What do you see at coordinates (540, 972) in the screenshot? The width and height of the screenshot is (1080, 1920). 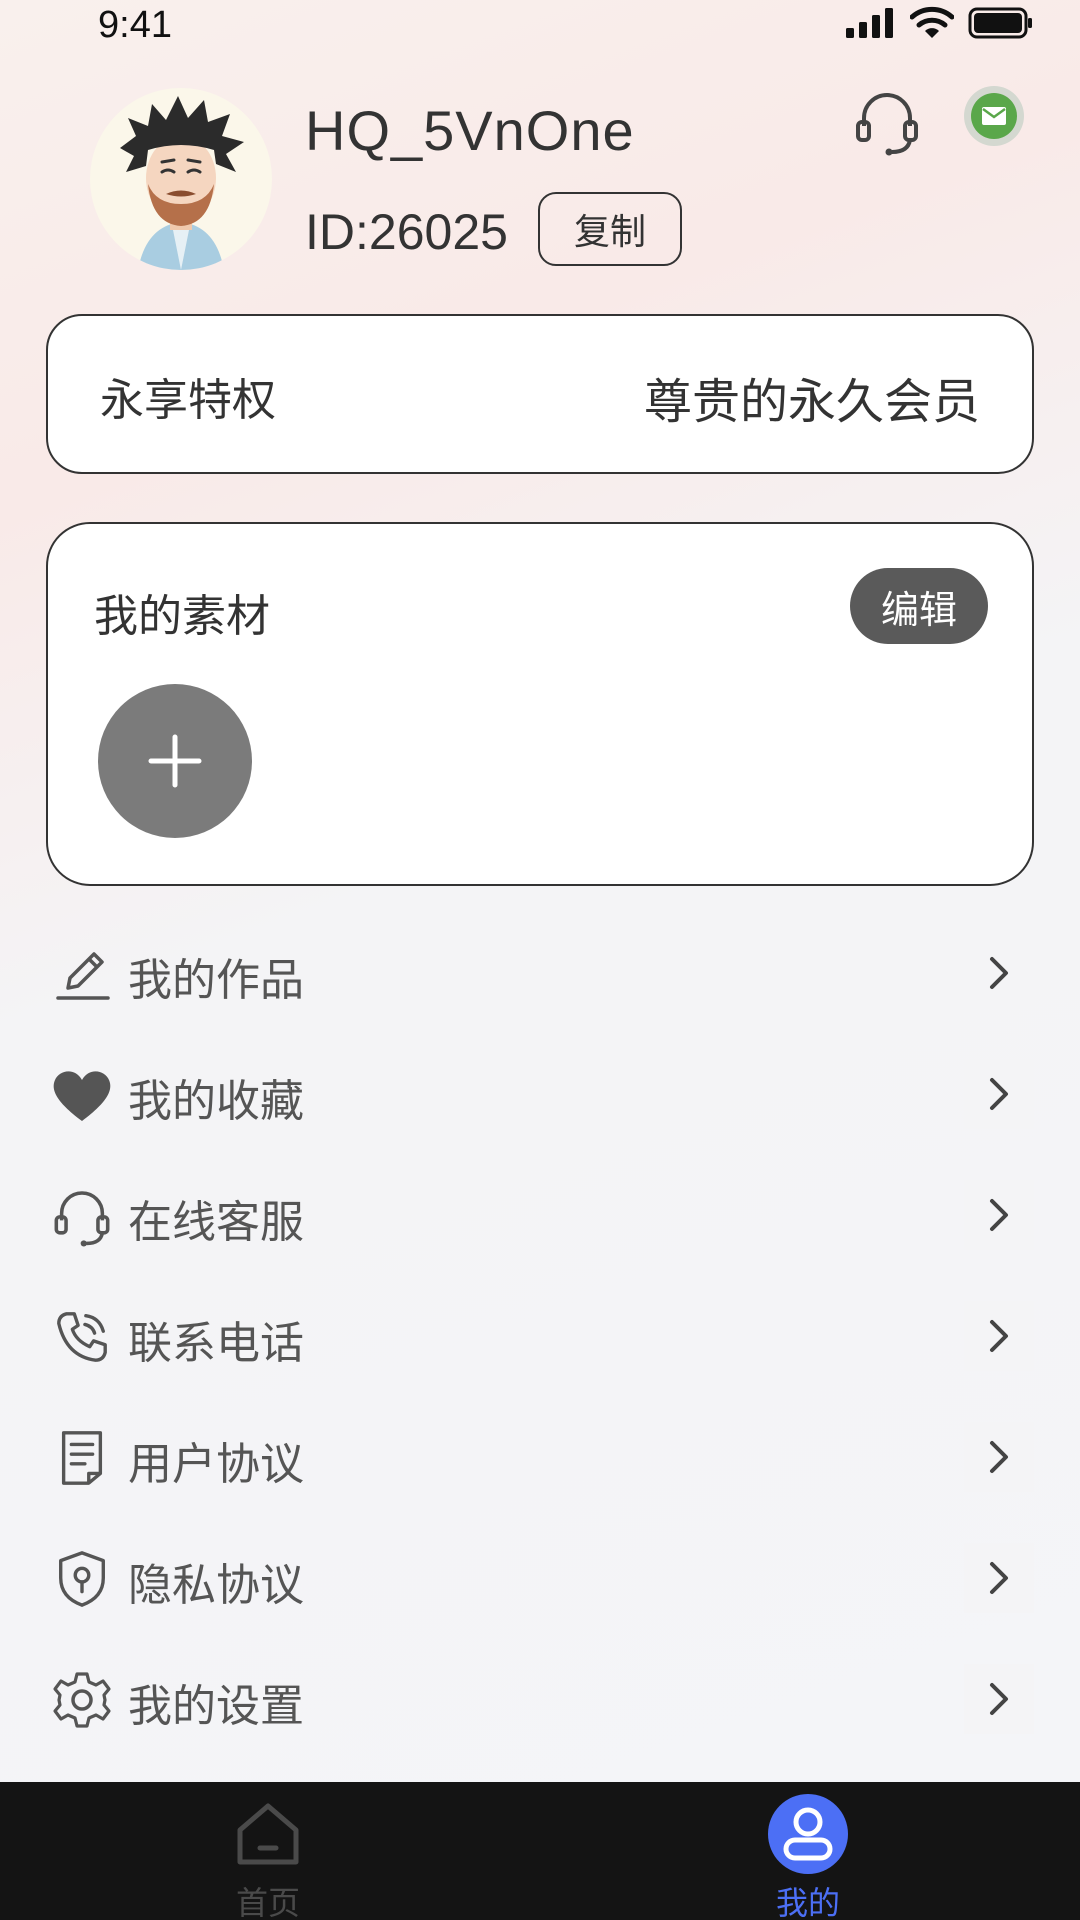 I see `menu-item-my-works: 我的作品` at bounding box center [540, 972].